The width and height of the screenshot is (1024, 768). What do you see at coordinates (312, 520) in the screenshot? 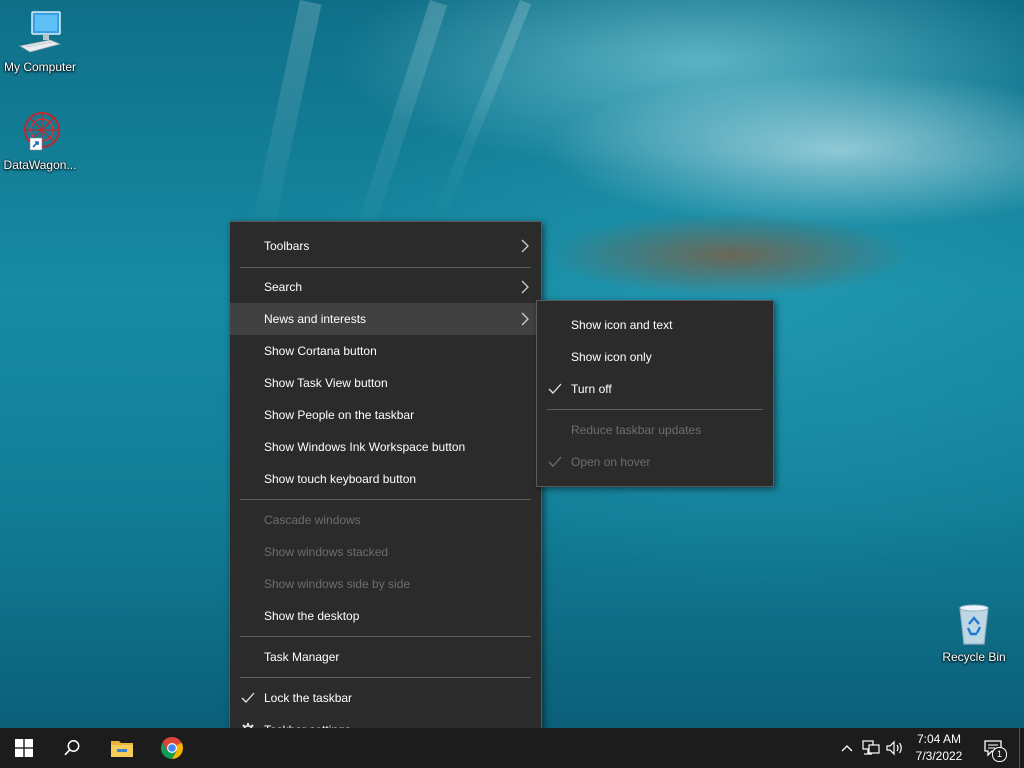
I see `menu-item-label: Cascade windows` at bounding box center [312, 520].